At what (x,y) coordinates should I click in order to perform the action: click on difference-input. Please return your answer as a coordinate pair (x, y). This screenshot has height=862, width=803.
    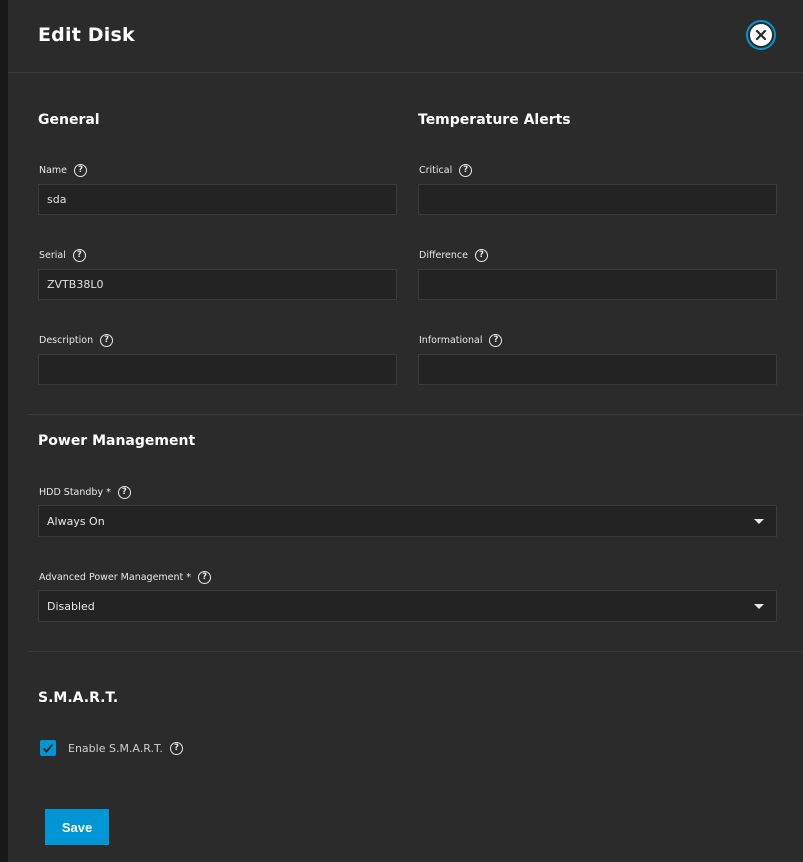
    Looking at the image, I should click on (597, 284).